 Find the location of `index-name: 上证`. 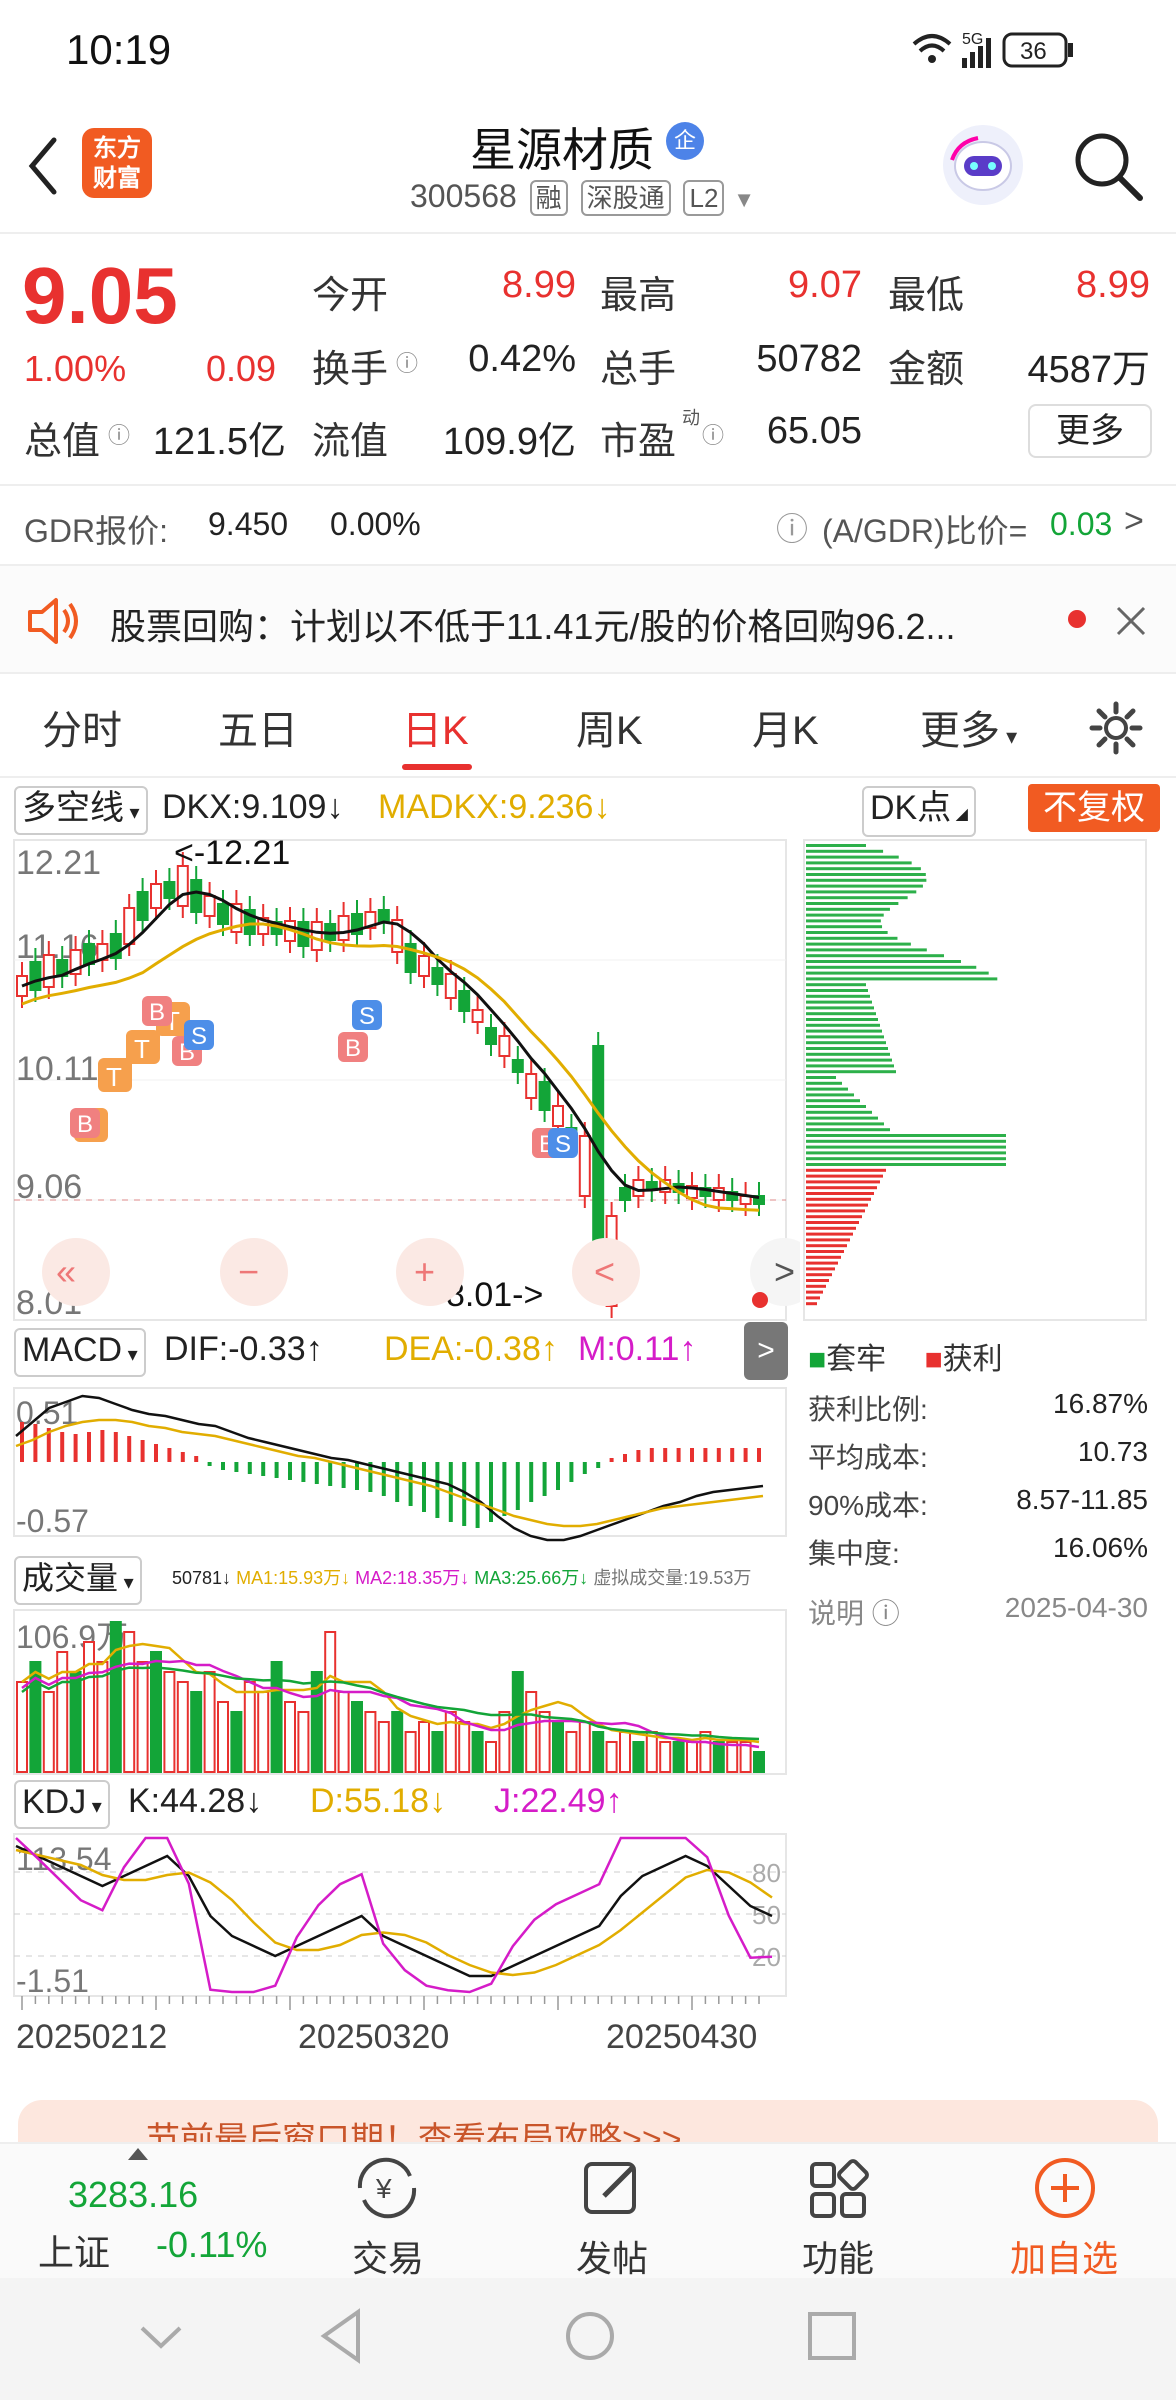

index-name: 上证 is located at coordinates (74, 2250).